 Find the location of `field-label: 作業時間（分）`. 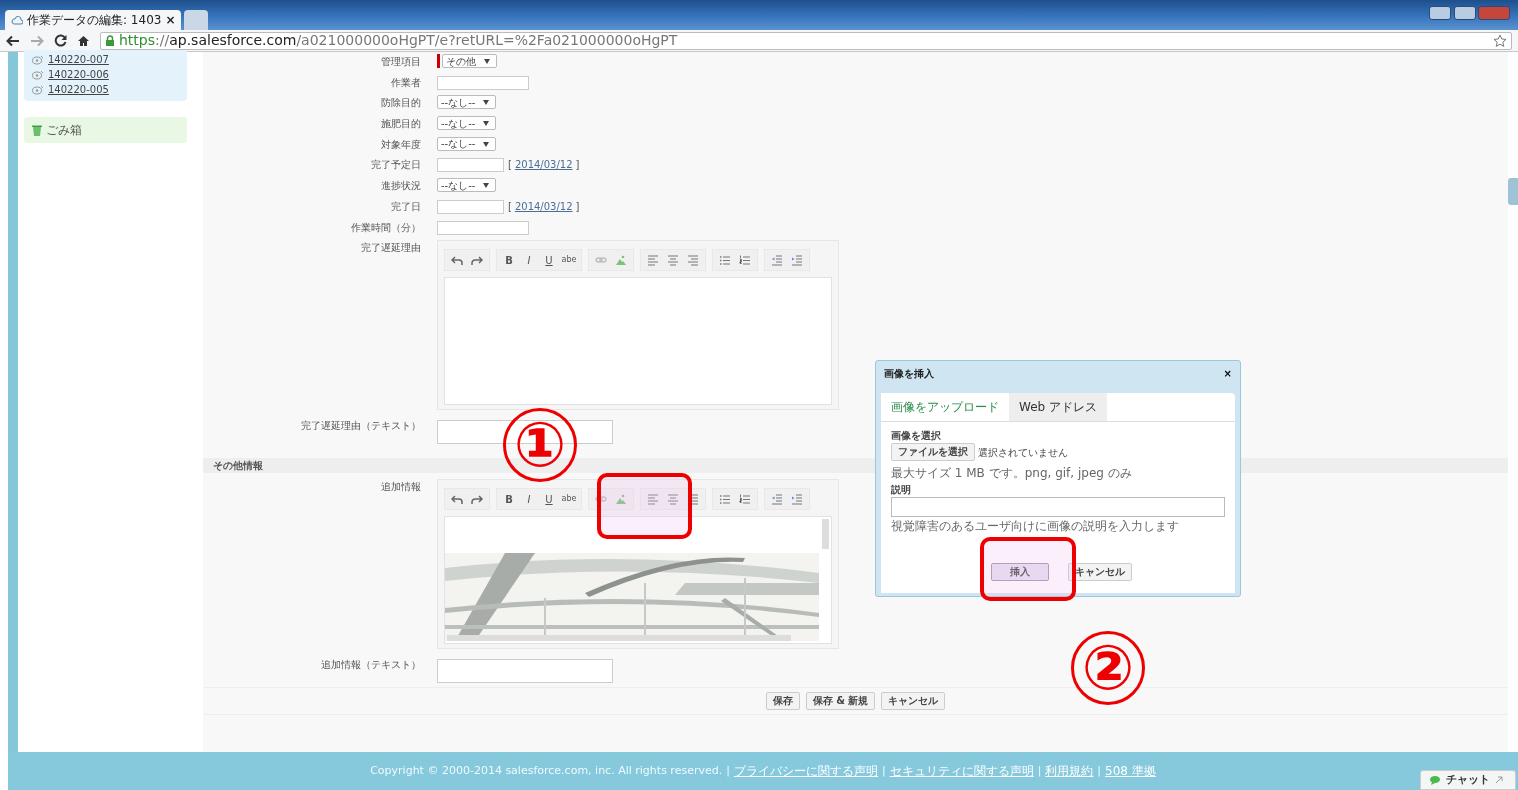

field-label: 作業時間（分） is located at coordinates (386, 227).